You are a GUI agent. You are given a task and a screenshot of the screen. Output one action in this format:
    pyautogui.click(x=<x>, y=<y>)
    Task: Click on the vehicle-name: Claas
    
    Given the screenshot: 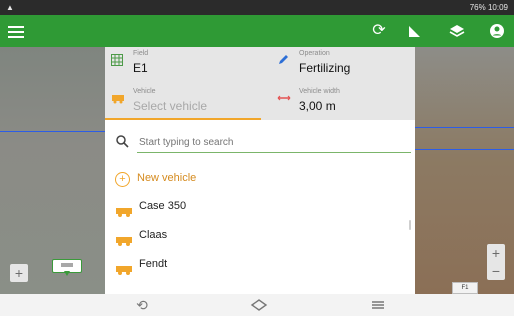 What is the action you would take?
    pyautogui.click(x=153, y=235)
    